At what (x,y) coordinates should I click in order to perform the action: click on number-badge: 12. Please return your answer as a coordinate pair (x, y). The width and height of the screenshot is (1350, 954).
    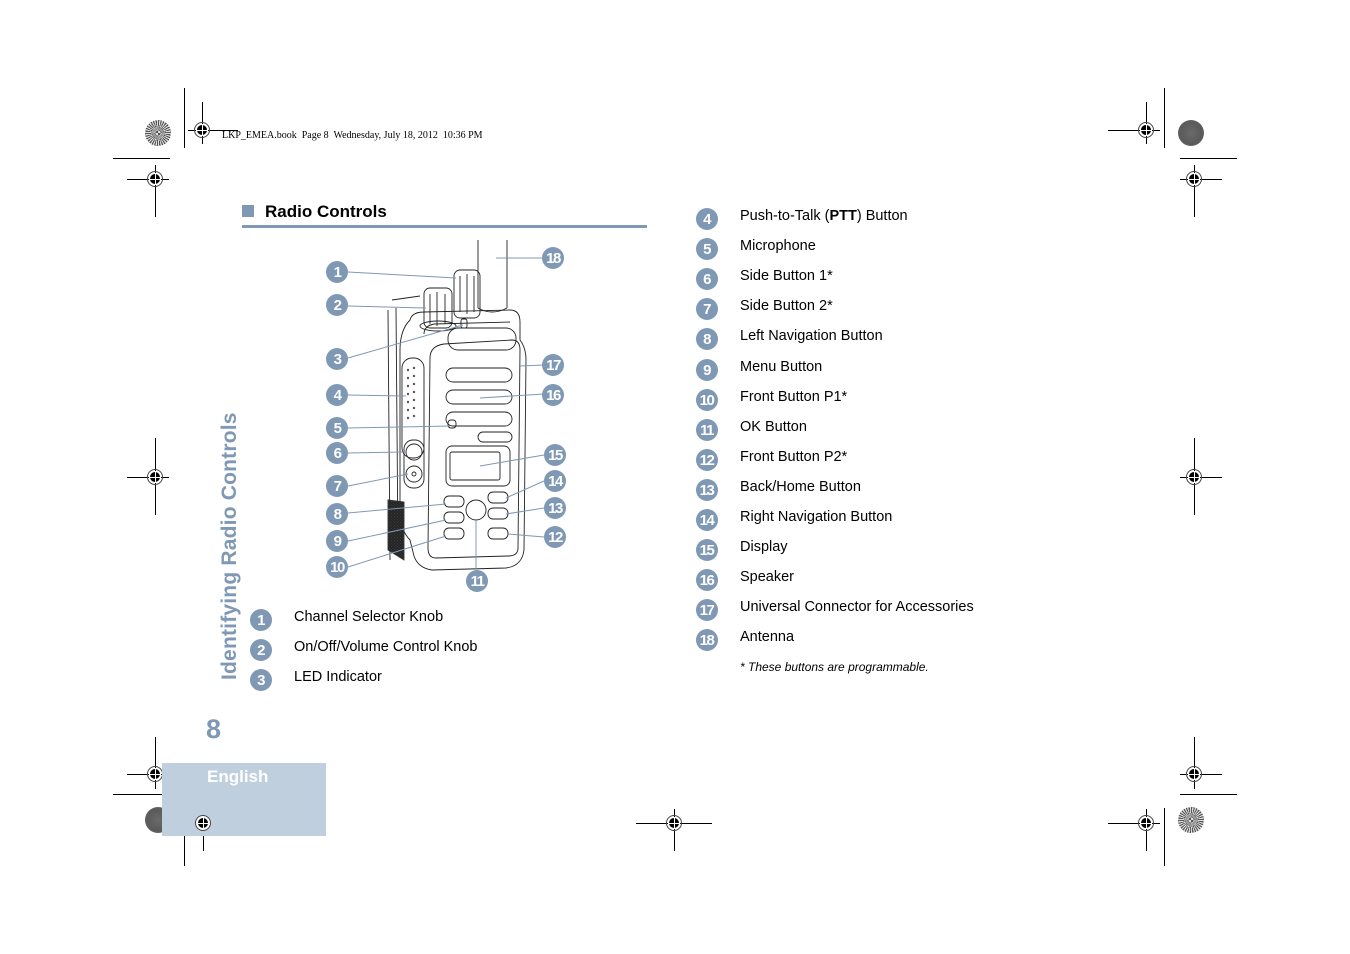
    Looking at the image, I should click on (707, 460).